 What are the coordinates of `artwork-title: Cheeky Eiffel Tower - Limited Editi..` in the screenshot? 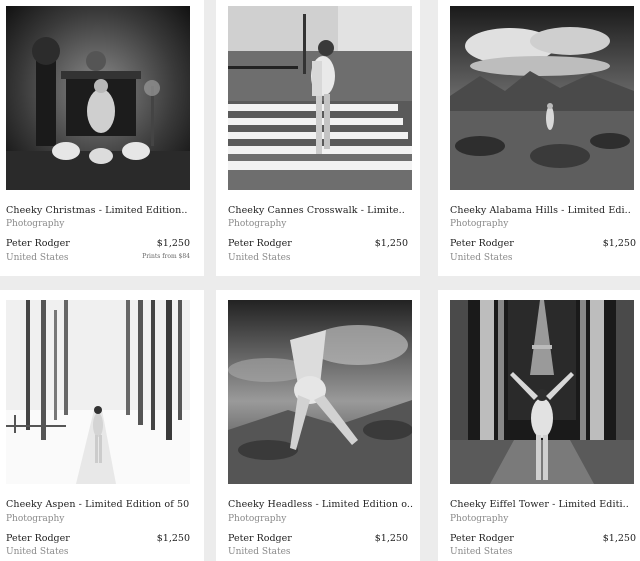 It's located at (539, 504).